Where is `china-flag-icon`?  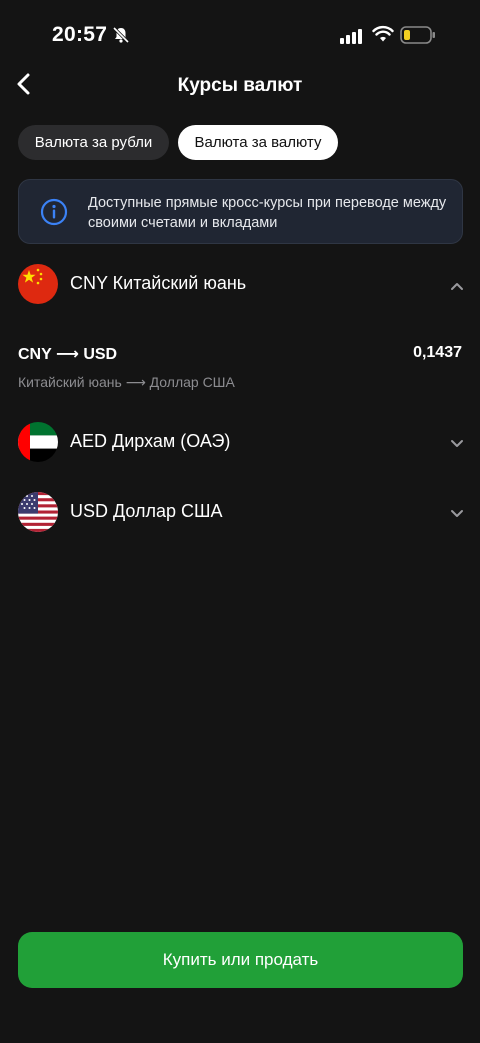 china-flag-icon is located at coordinates (38, 284).